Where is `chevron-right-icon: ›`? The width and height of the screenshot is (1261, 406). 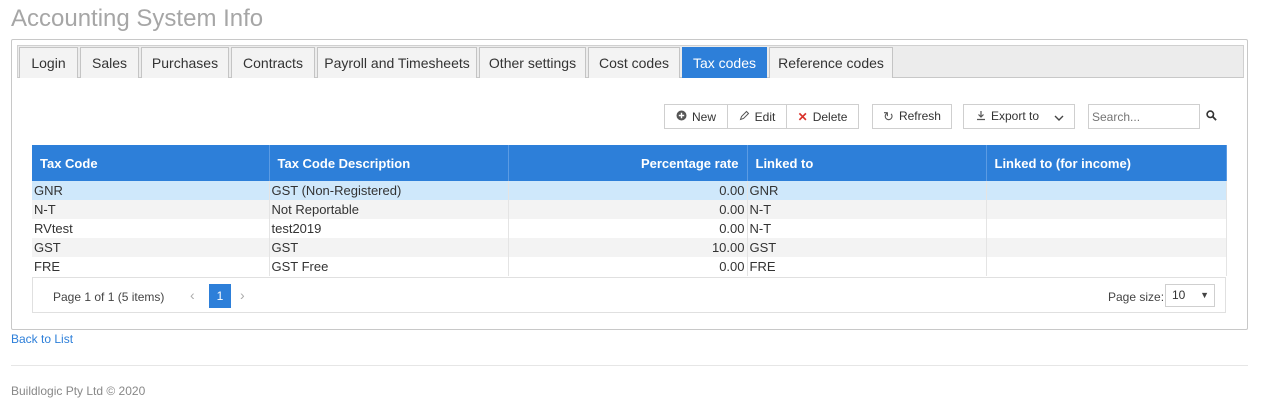
chevron-right-icon: › is located at coordinates (242, 295).